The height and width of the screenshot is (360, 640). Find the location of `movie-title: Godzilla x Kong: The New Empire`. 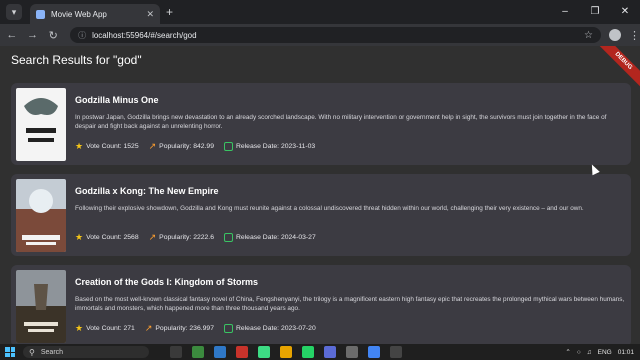

movie-title: Godzilla x Kong: The New Empire is located at coordinates (147, 191).